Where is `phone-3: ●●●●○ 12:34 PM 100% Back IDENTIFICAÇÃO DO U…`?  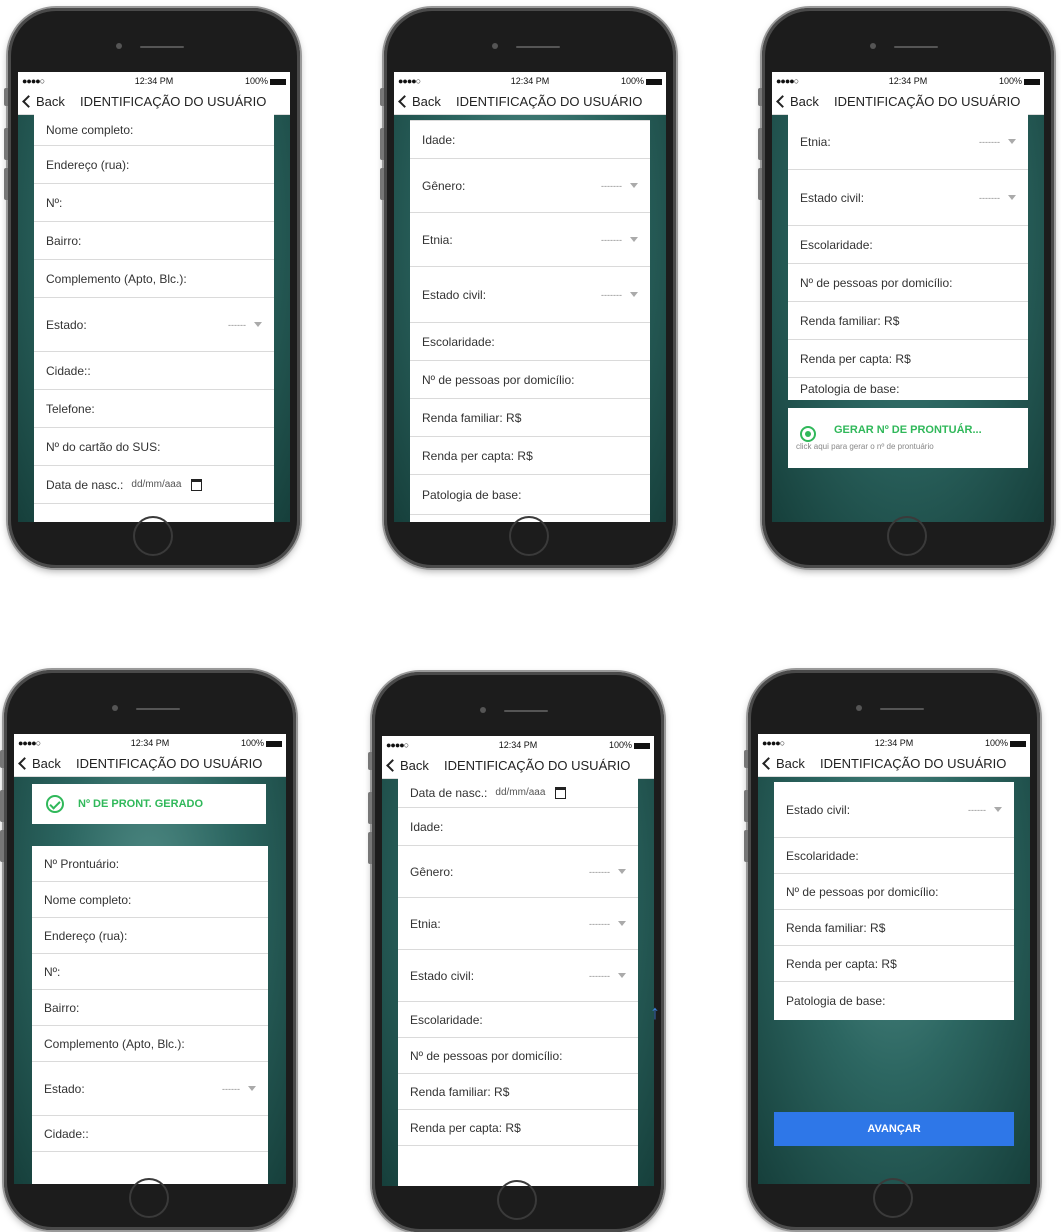 phone-3: ●●●●○ 12:34 PM 100% Back IDENTIFICAÇÃO DO U… is located at coordinates (906, 288).